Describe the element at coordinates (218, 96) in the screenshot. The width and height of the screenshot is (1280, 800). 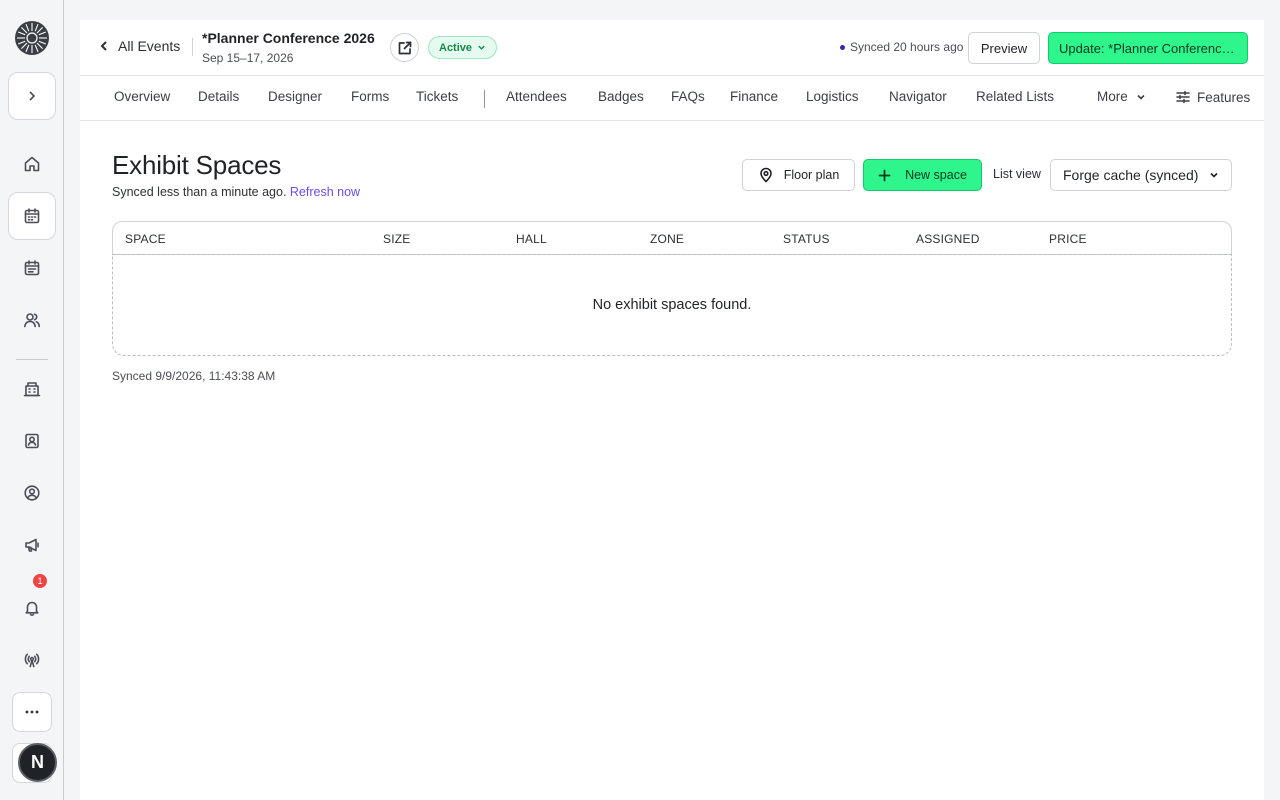
I see `tab-details: Details` at that location.